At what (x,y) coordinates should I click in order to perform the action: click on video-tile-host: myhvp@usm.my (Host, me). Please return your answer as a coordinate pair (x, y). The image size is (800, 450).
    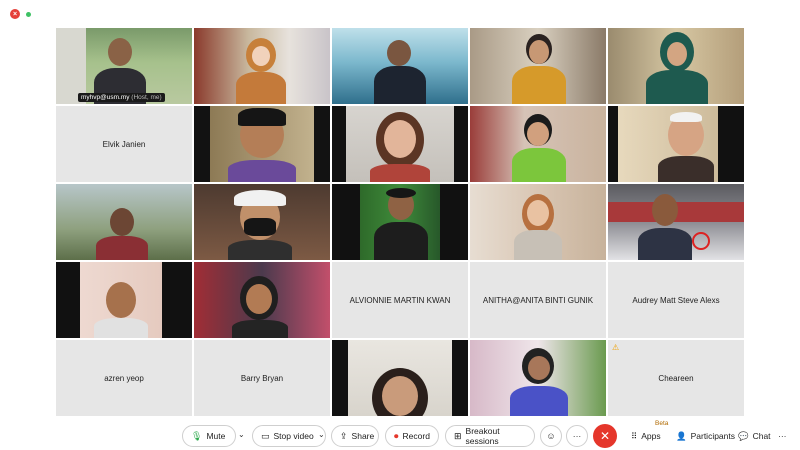
    Looking at the image, I should click on (124, 66).